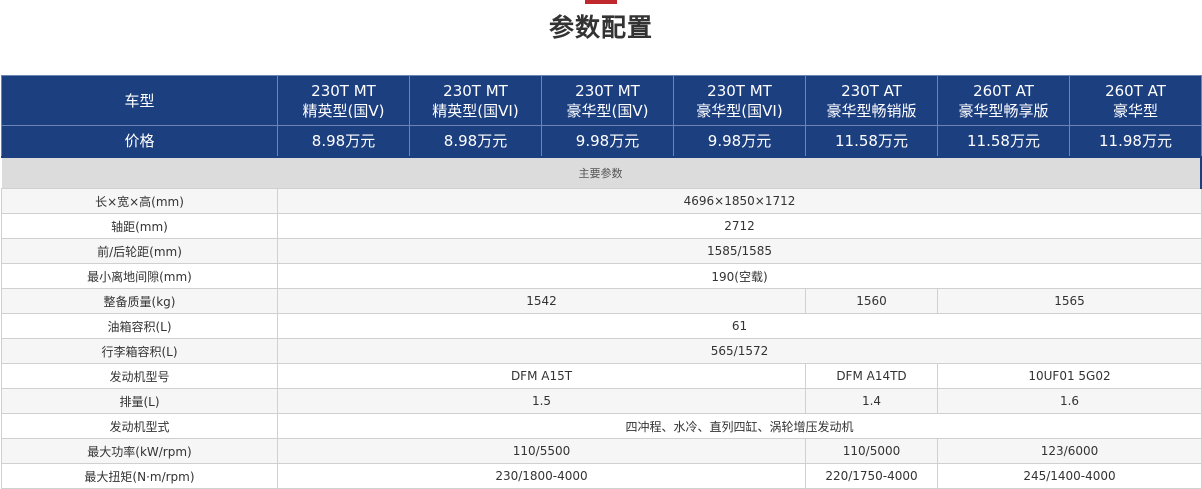  What do you see at coordinates (1135, 110) in the screenshot?
I see `model-trim: 豪华型` at bounding box center [1135, 110].